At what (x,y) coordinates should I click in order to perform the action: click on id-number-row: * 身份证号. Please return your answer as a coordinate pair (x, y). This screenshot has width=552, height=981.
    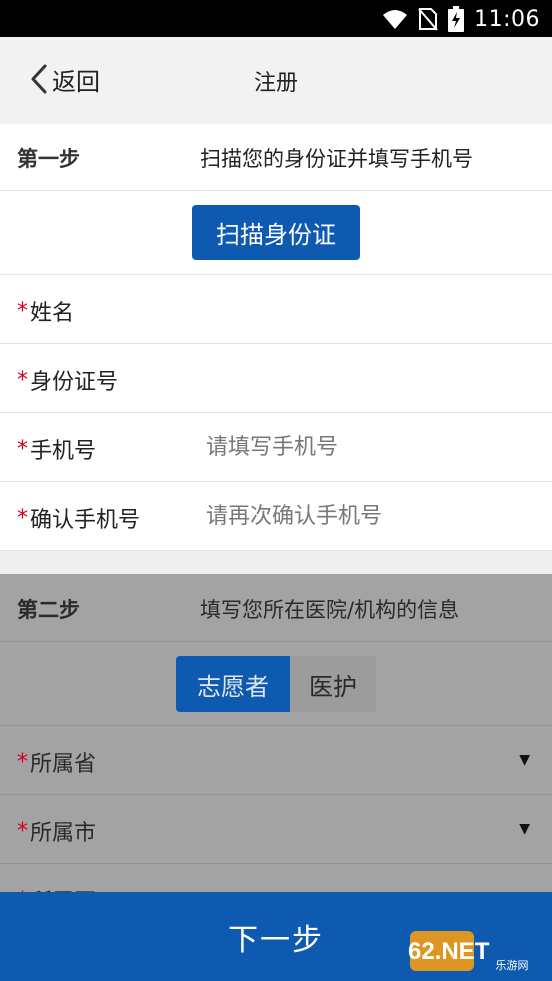
    Looking at the image, I should click on (276, 378).